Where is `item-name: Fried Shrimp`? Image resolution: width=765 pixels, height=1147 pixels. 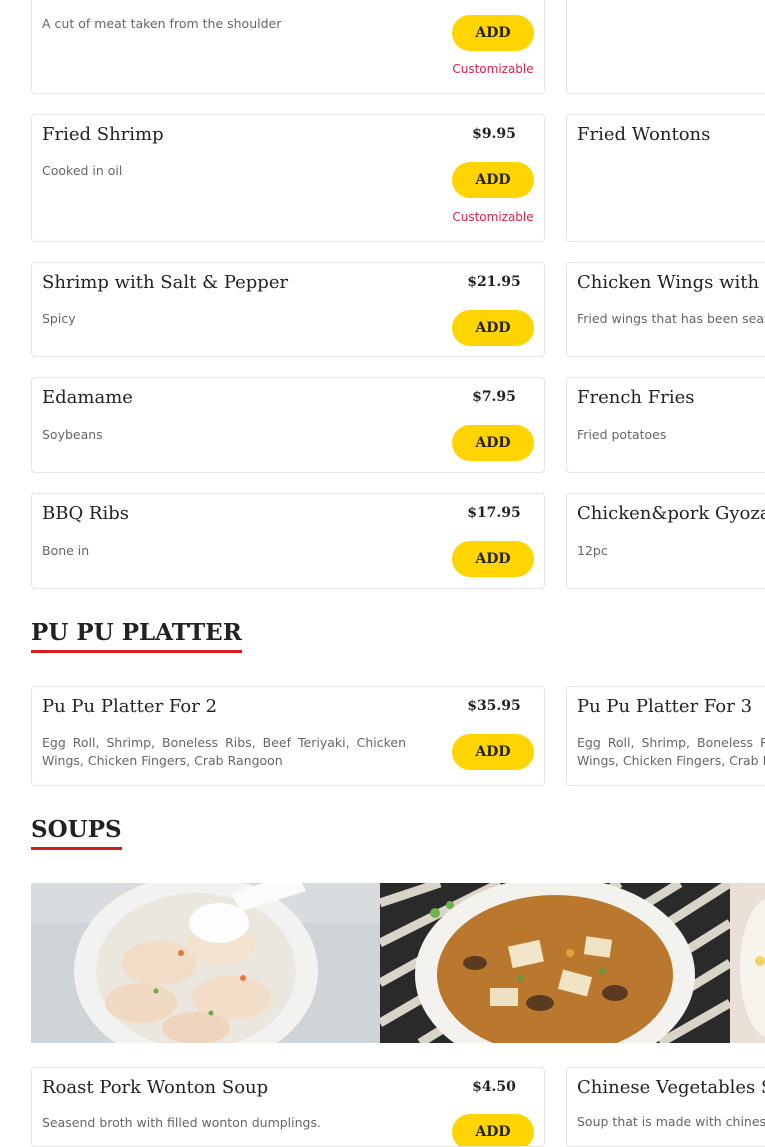 item-name: Fried Shrimp is located at coordinates (103, 134).